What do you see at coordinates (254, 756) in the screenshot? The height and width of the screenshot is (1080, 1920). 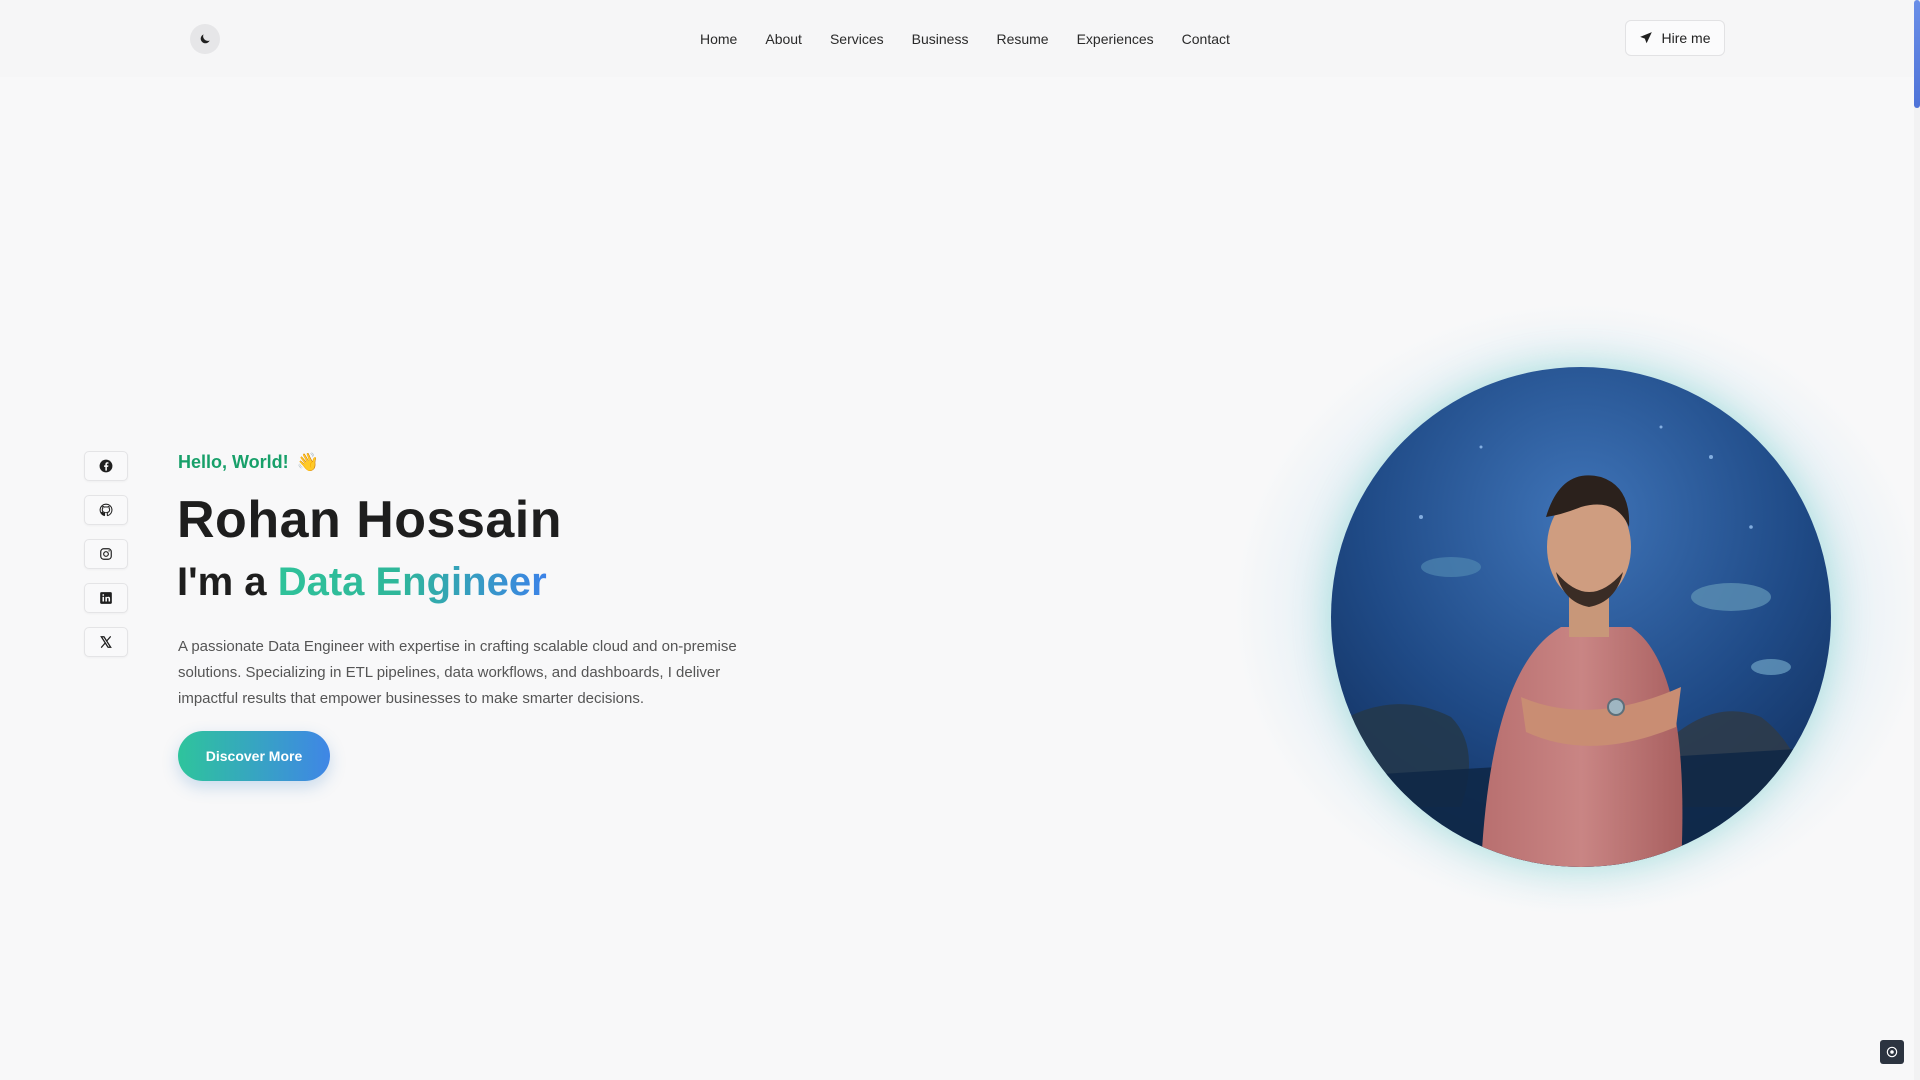 I see `discover-more-button: Discover More` at bounding box center [254, 756].